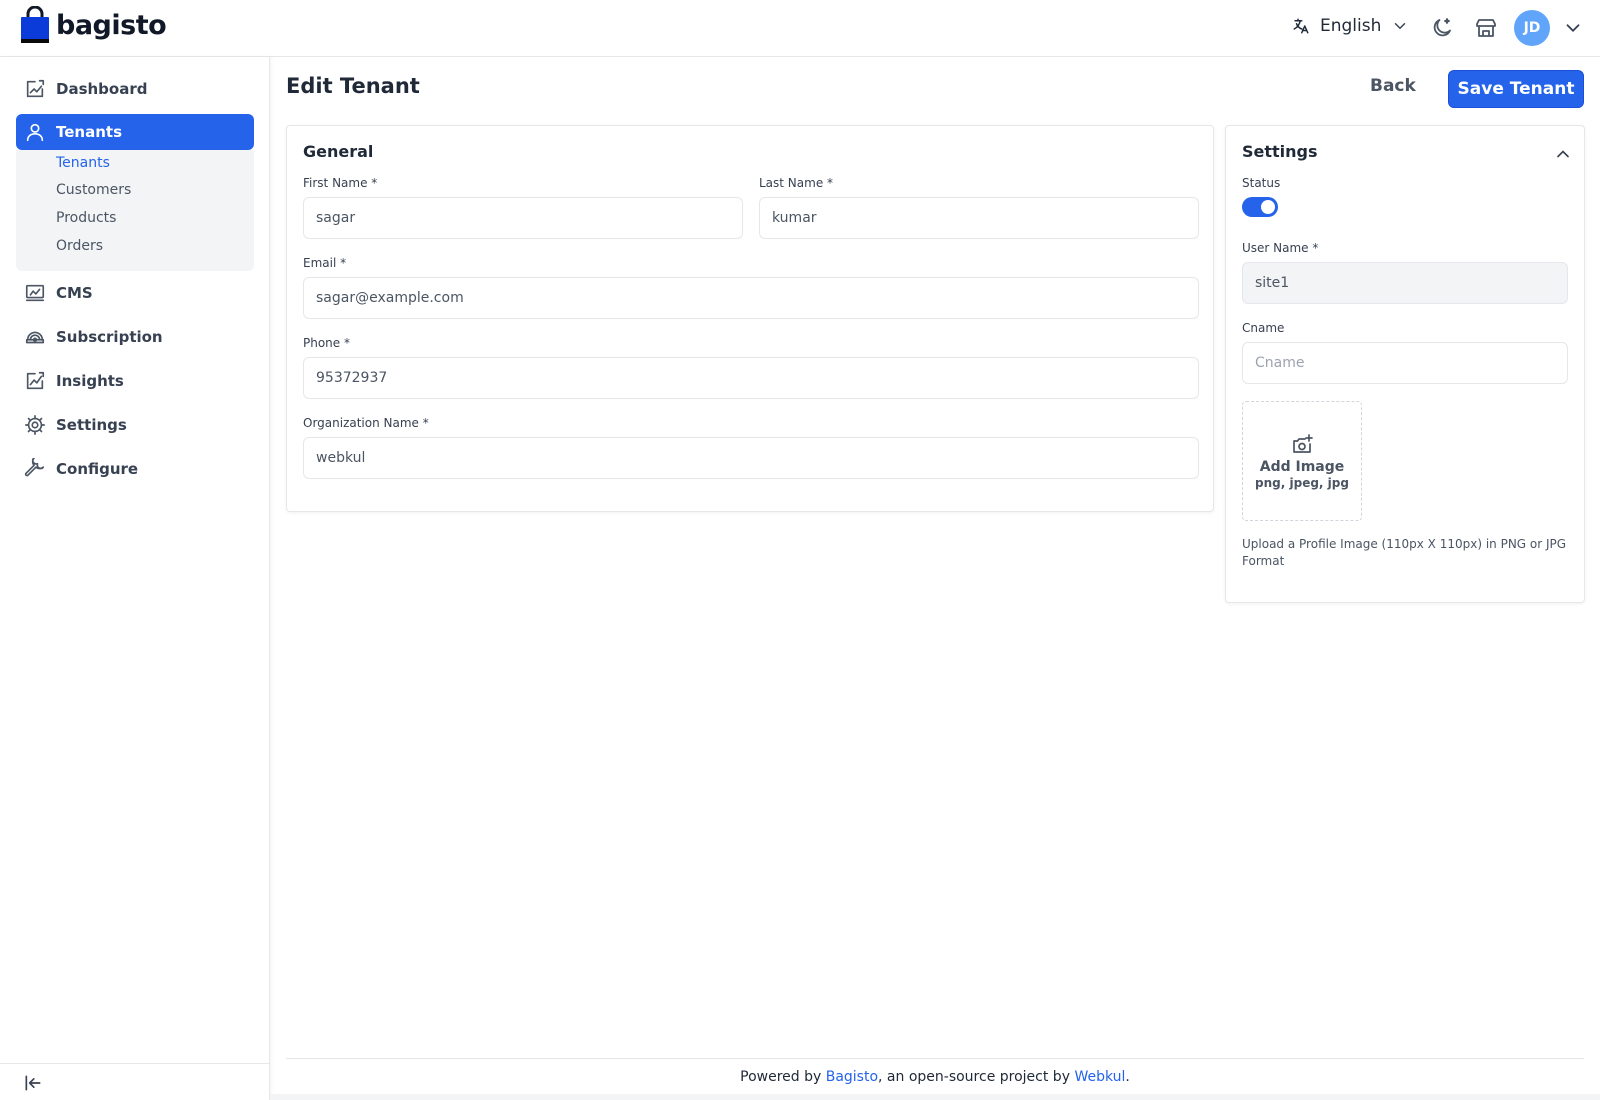  Describe the element at coordinates (783, 1077) in the screenshot. I see `footer-prefix: Powered by` at that location.